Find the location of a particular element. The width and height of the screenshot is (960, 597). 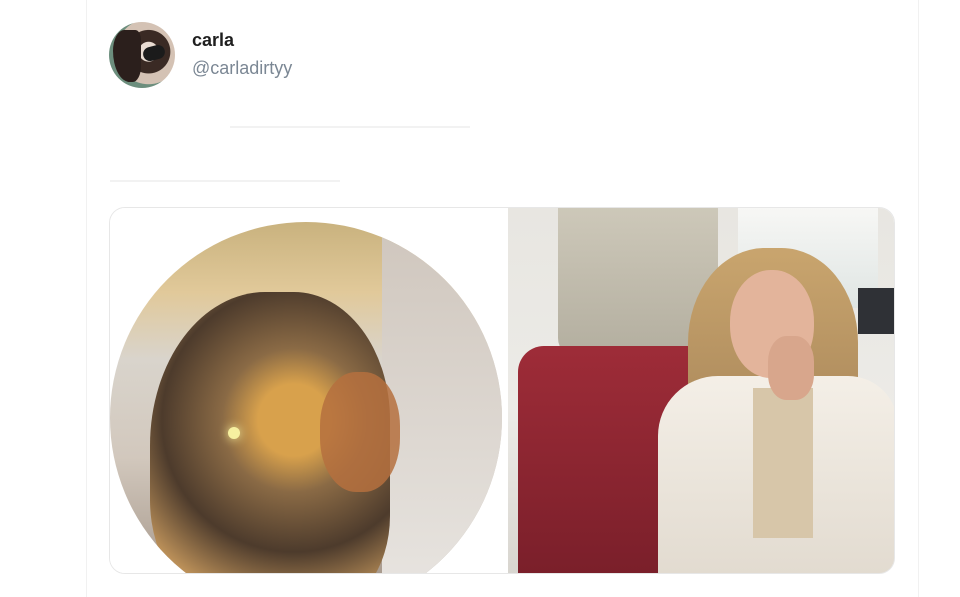

face-in-sunlight is located at coordinates (360, 432).